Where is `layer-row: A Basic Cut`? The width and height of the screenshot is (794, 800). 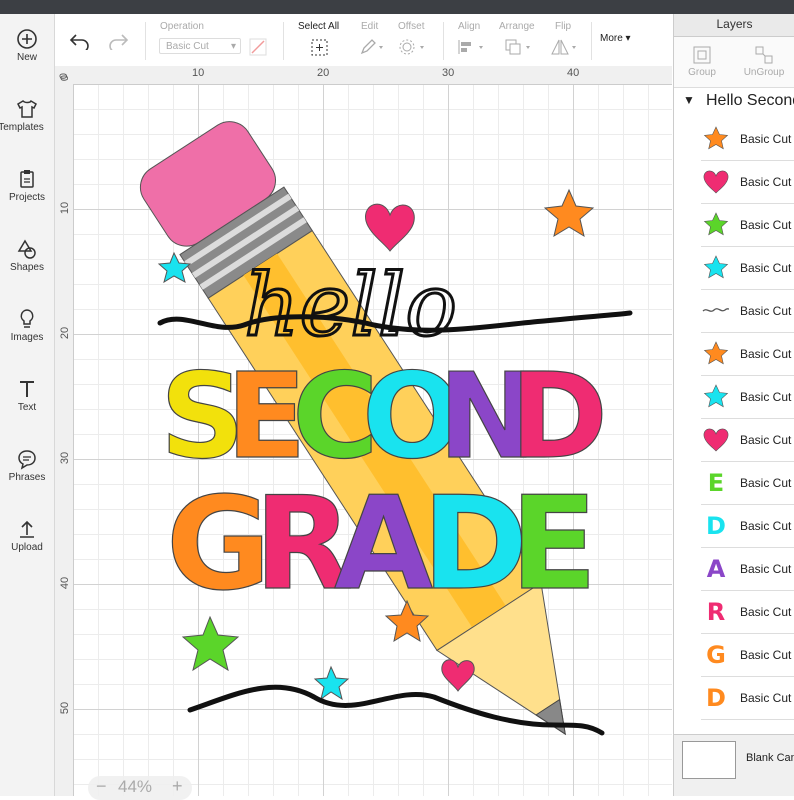
layer-row: A Basic Cut is located at coordinates (747, 569).